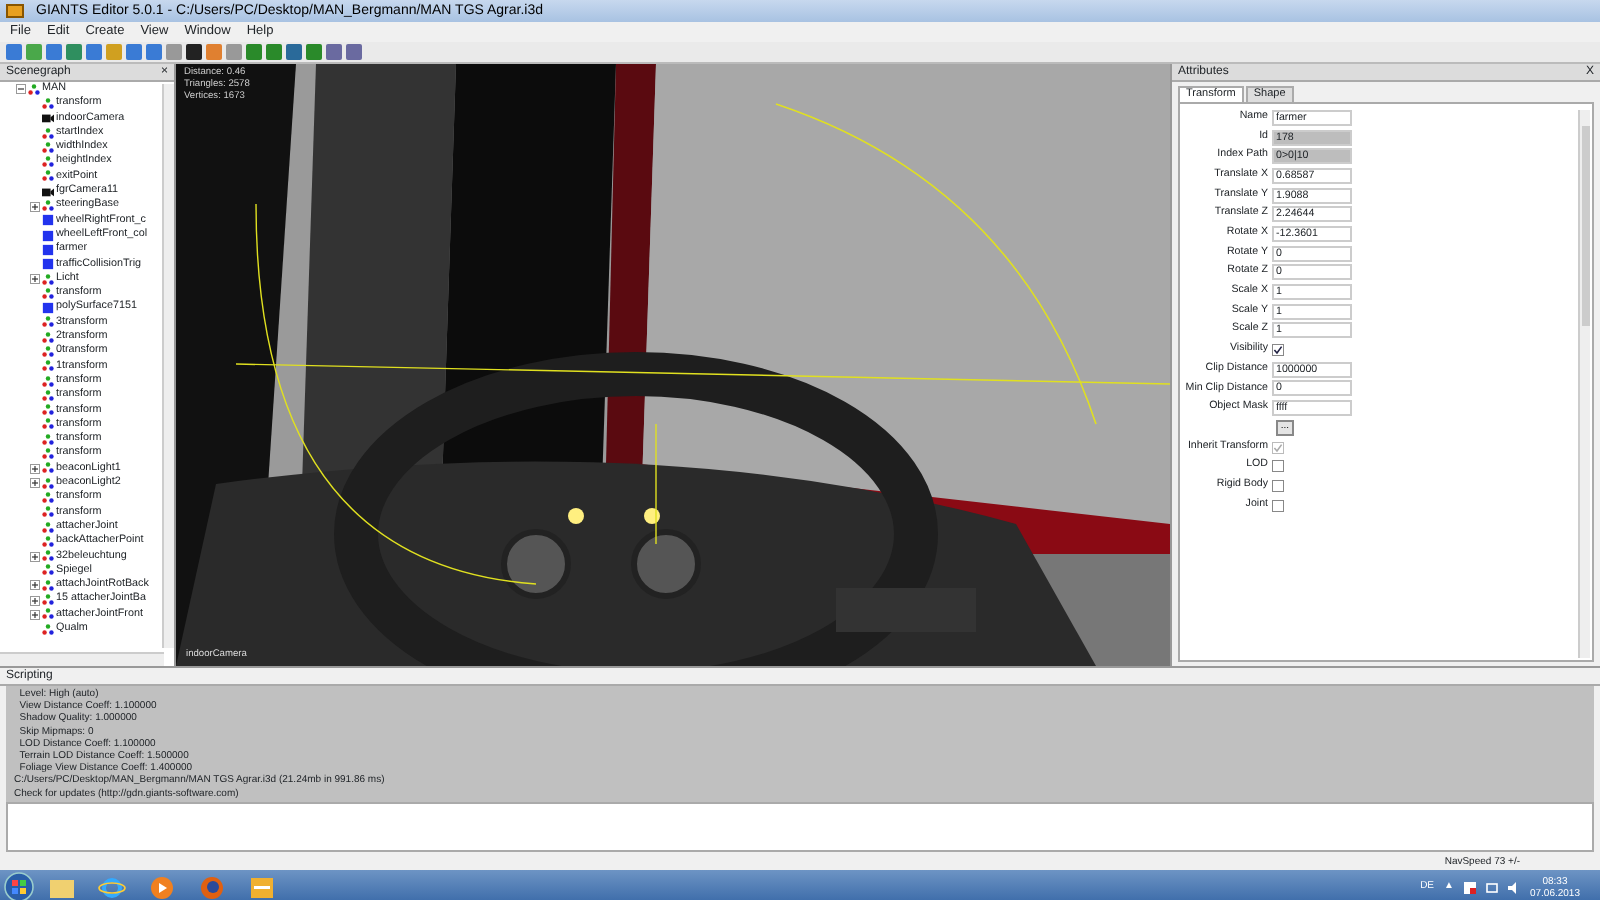  I want to click on firefox-icon, so click(212, 886).